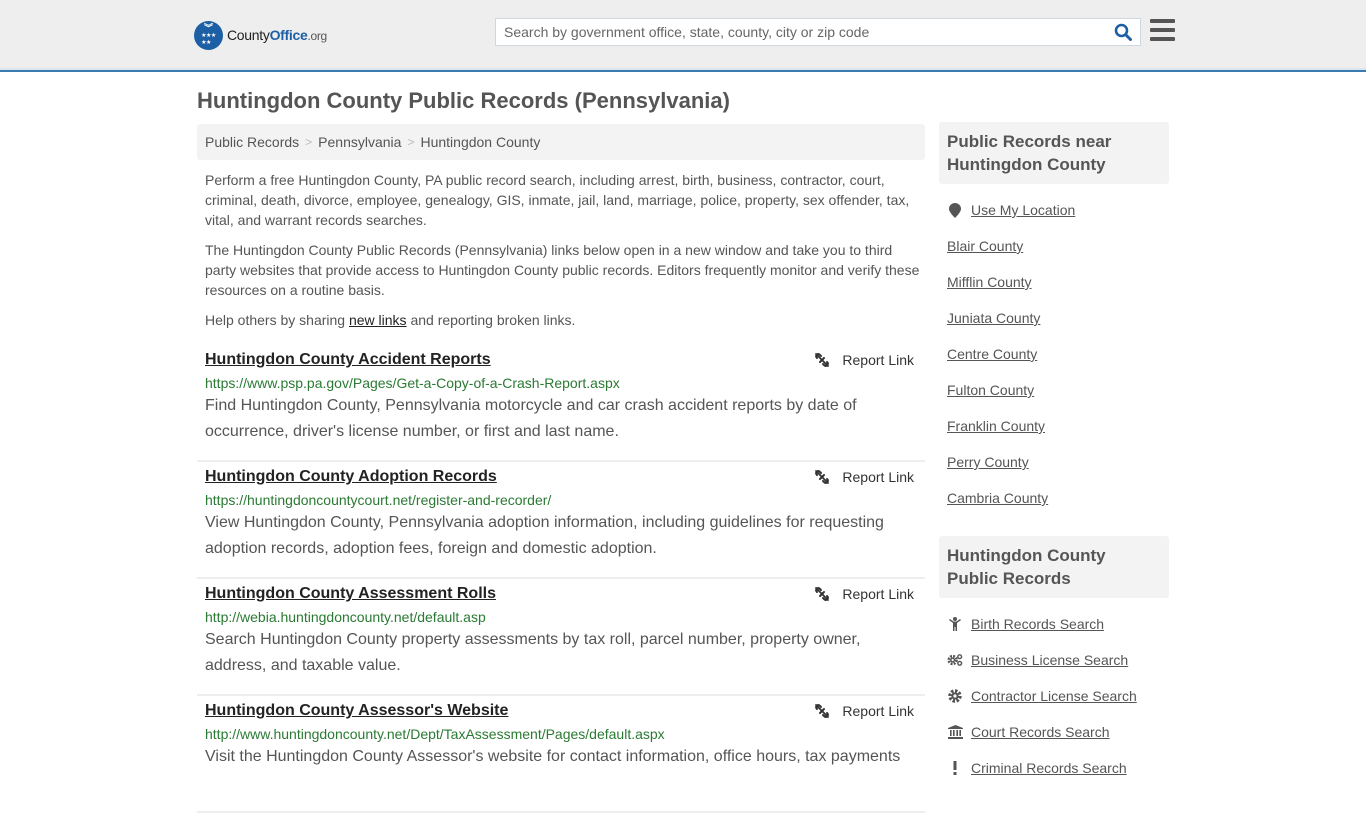 The image size is (1366, 813). I want to click on county-link-centre: Centre County, so click(992, 354).